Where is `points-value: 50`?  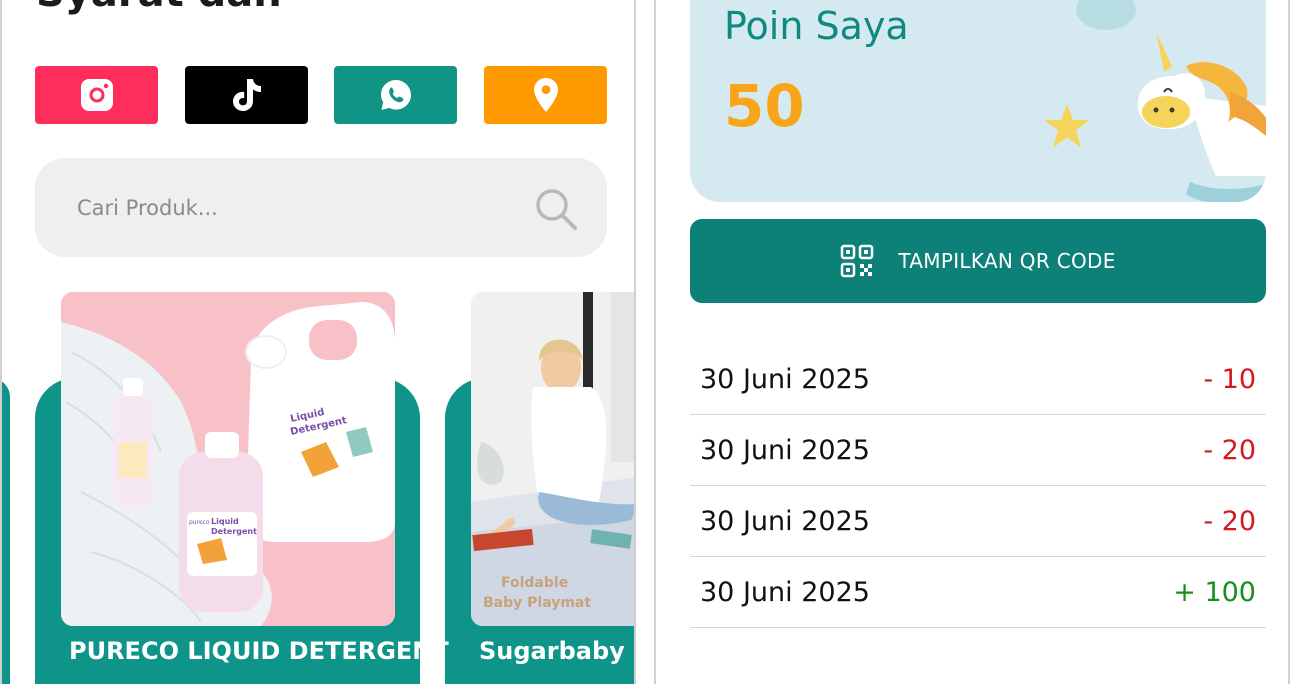 points-value: 50 is located at coordinates (764, 106).